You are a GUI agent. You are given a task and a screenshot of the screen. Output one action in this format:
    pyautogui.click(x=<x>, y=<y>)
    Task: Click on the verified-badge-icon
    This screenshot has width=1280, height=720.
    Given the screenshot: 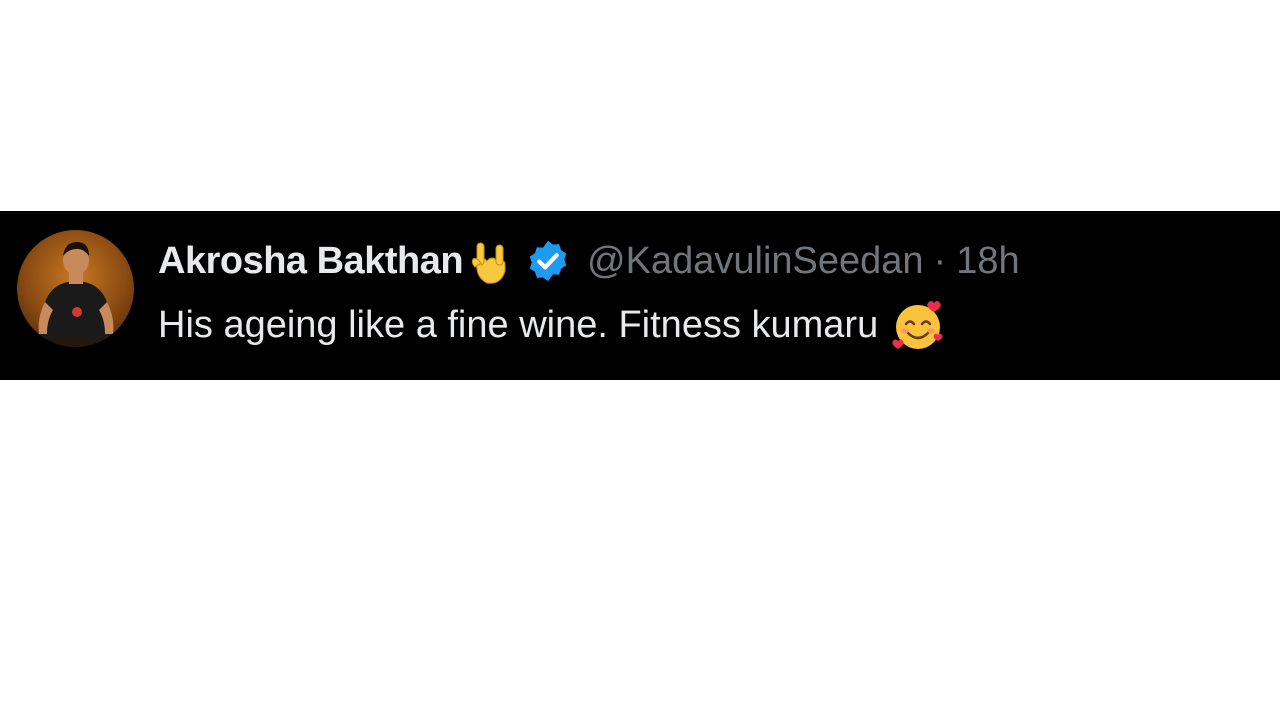 What is the action you would take?
    pyautogui.click(x=548, y=261)
    